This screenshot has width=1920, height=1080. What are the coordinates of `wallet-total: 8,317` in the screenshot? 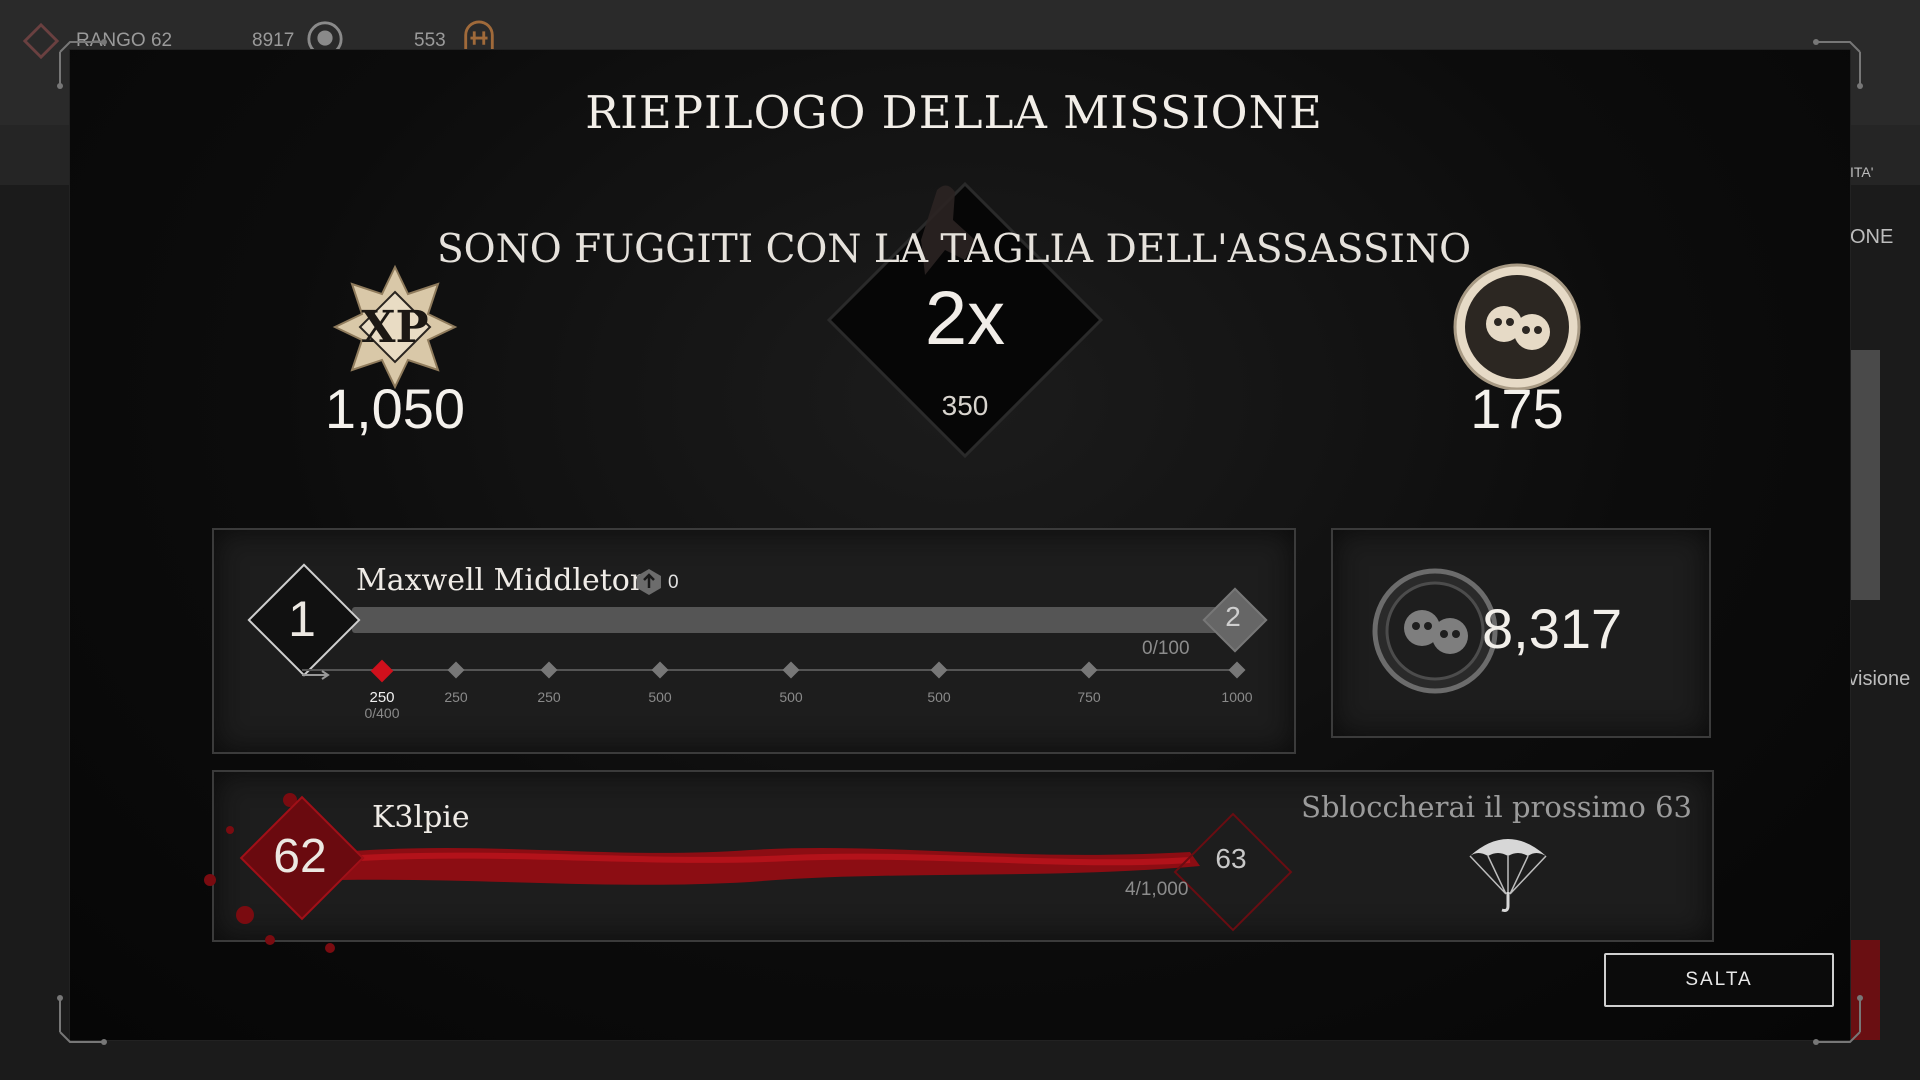 It's located at (1552, 628).